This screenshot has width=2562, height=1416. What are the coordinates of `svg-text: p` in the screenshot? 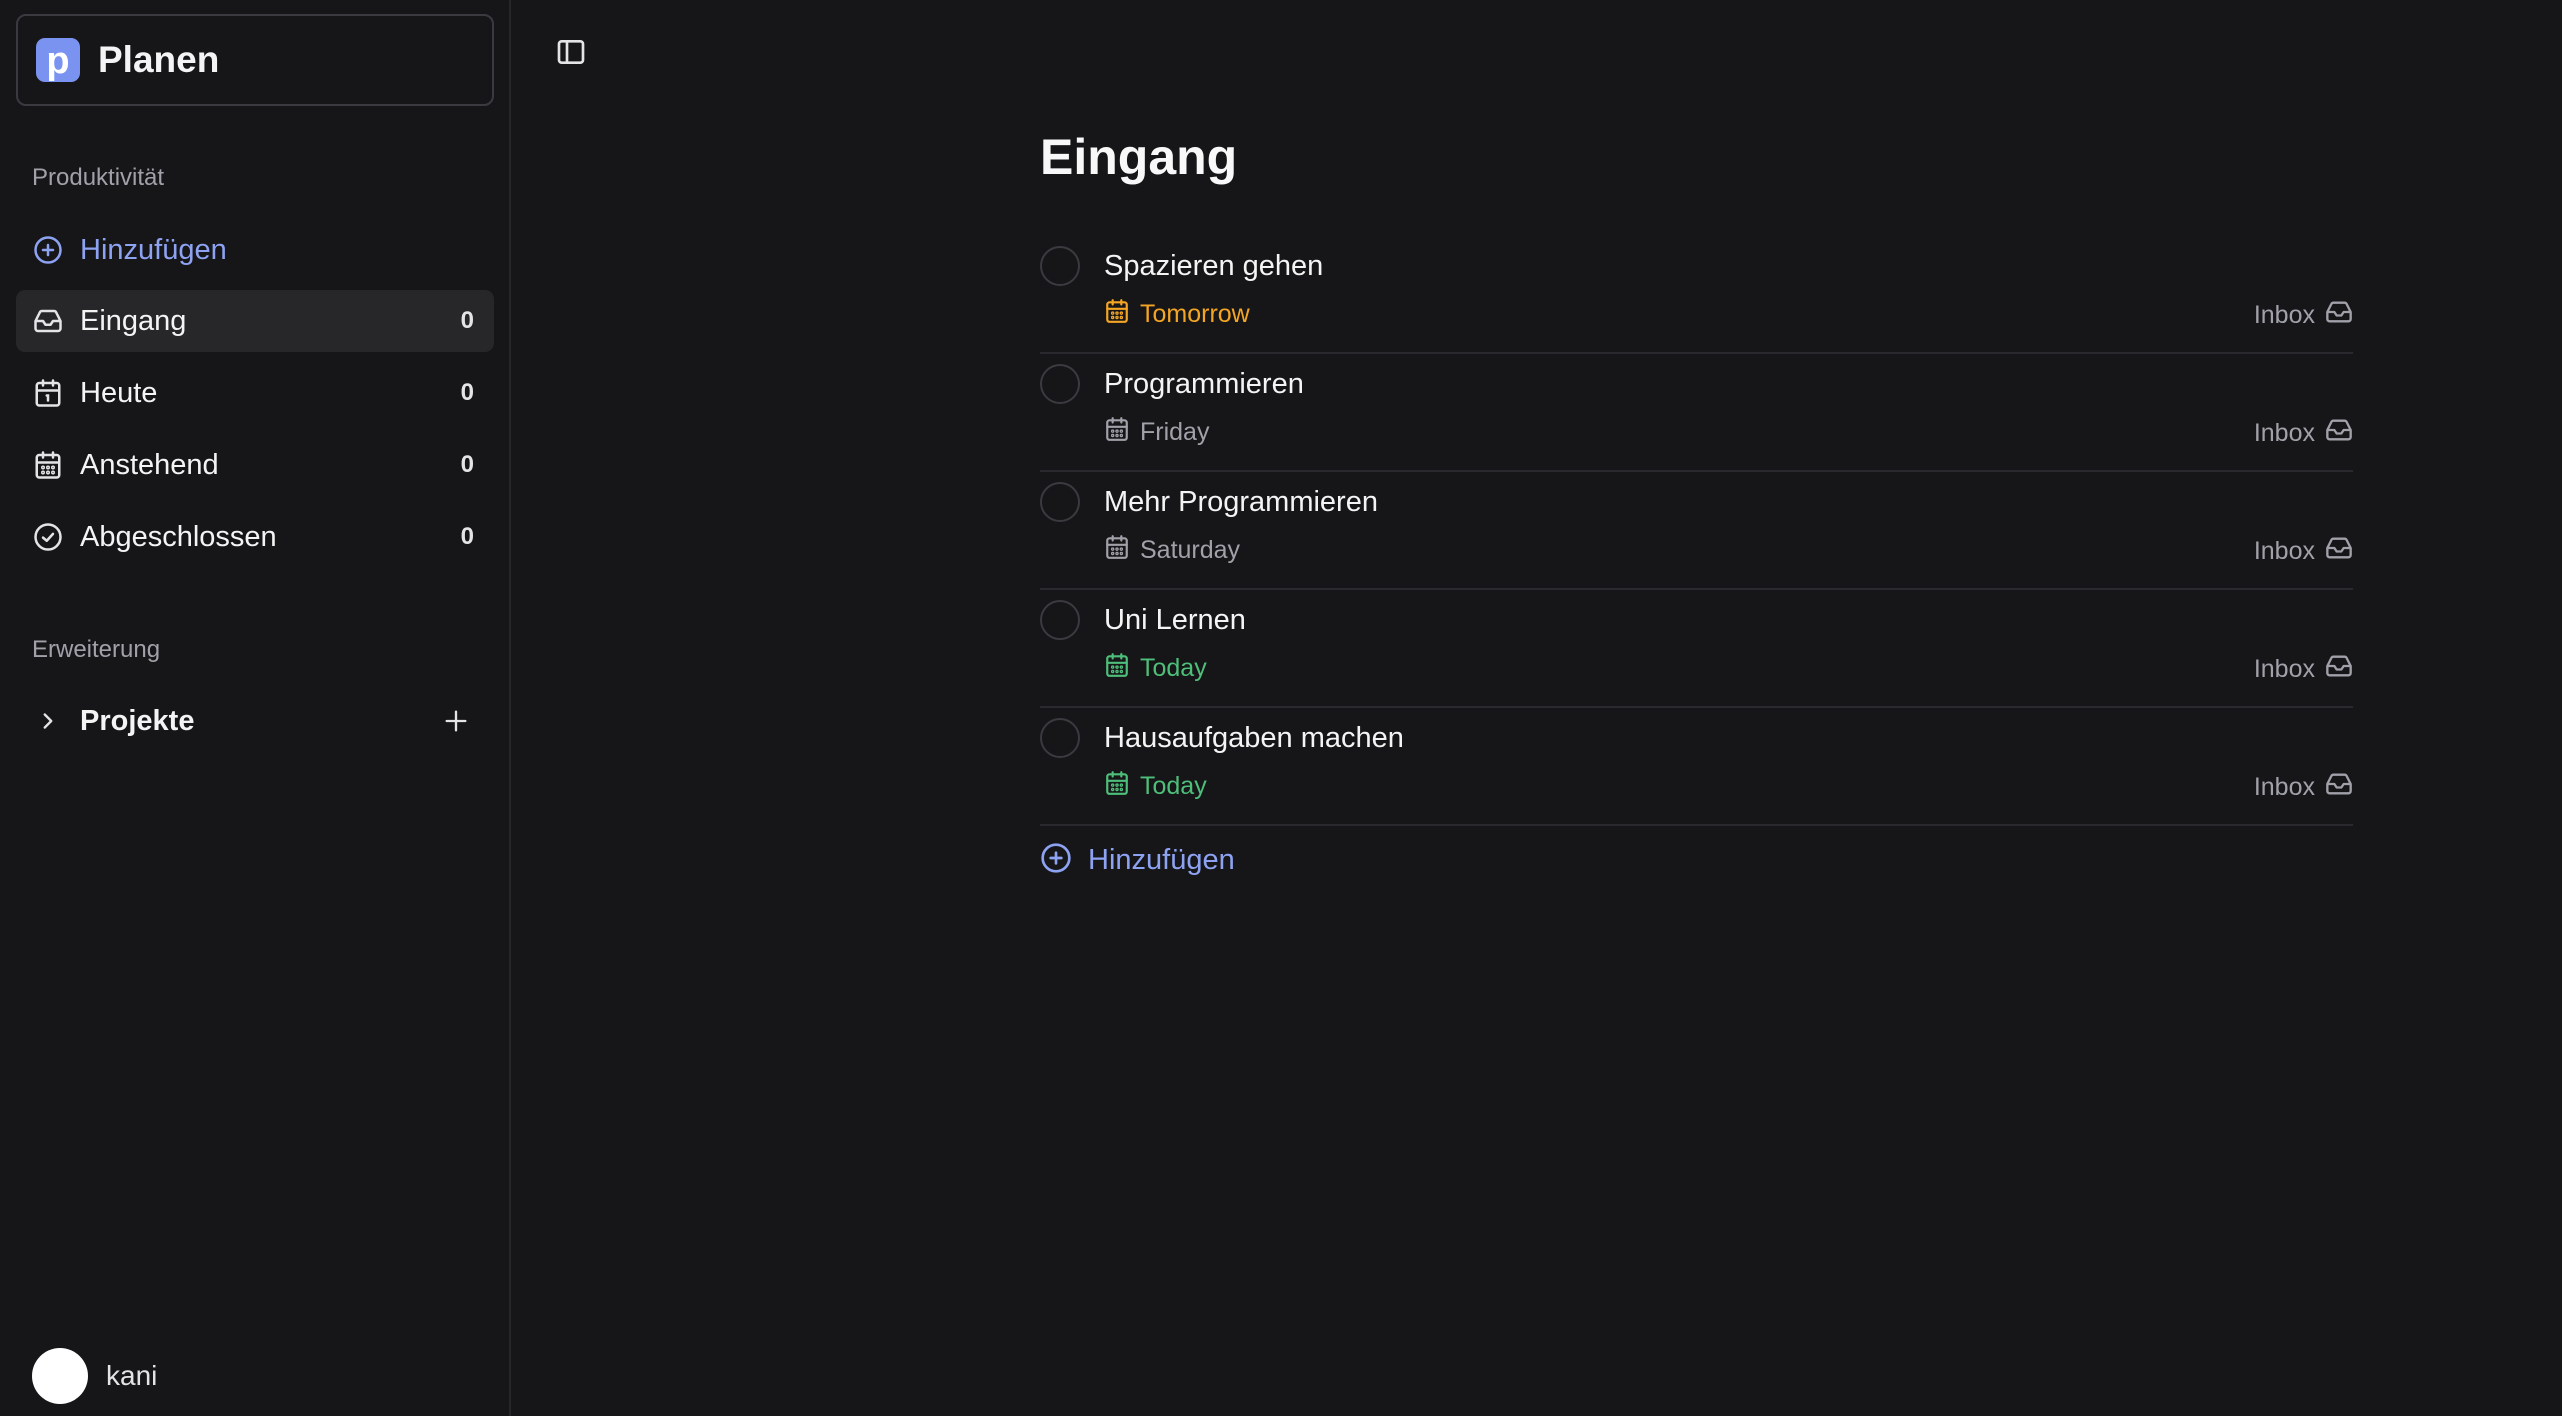 It's located at (57, 61).